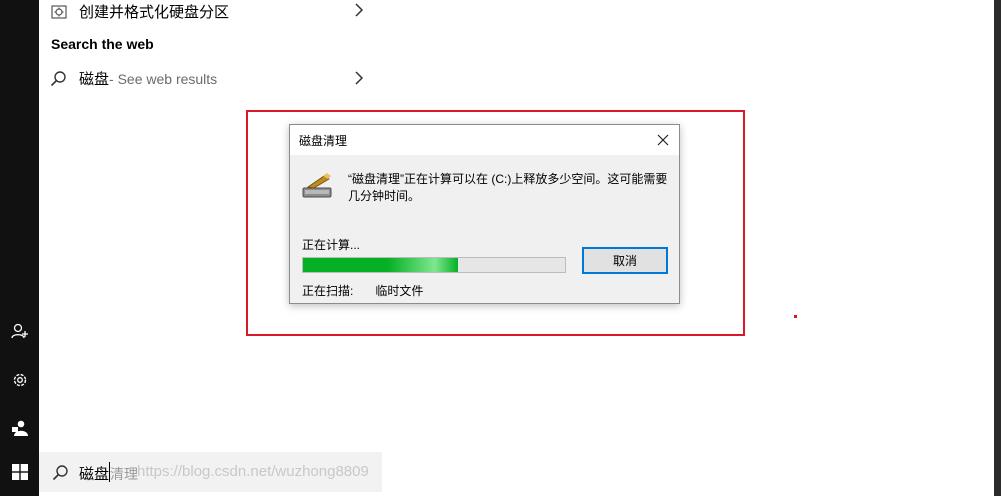 The height and width of the screenshot is (496, 1001). What do you see at coordinates (154, 12) in the screenshot?
I see `result-item-label: 创建并格式化硬盘分区` at bounding box center [154, 12].